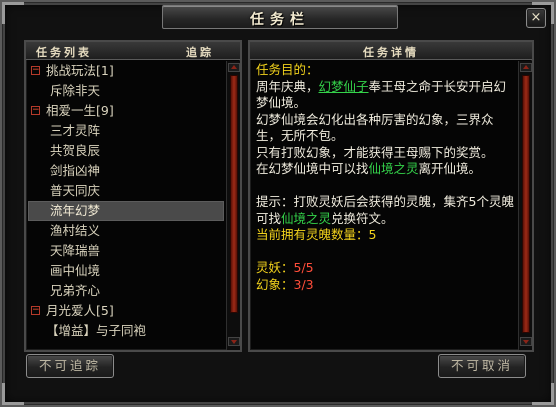 The height and width of the screenshot is (407, 556). I want to click on detail-paragraph: 在幻梦仙境中可以找仙境之灵离开仙境。, so click(386, 169).